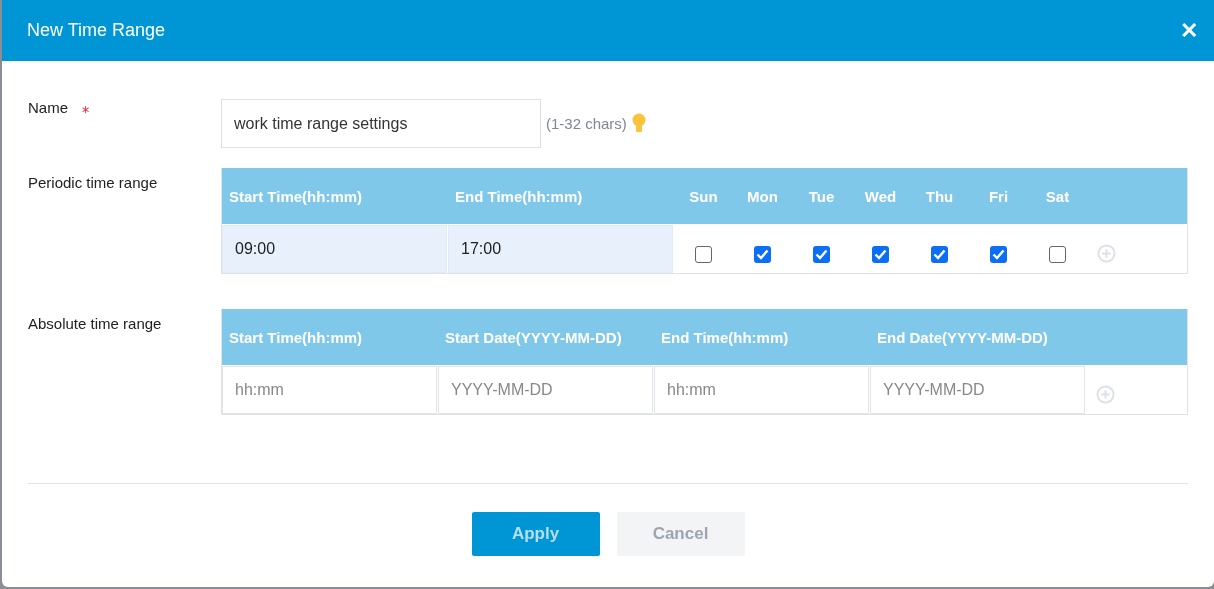  What do you see at coordinates (96, 30) in the screenshot?
I see `dialog-title: New Time Range` at bounding box center [96, 30].